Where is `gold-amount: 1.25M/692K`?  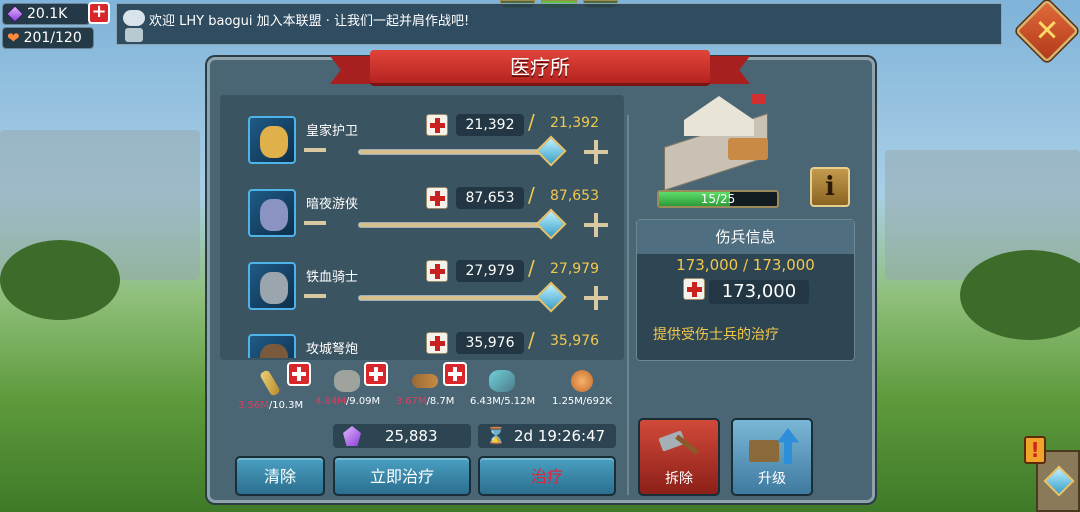 gold-amount: 1.25M/692K is located at coordinates (582, 401).